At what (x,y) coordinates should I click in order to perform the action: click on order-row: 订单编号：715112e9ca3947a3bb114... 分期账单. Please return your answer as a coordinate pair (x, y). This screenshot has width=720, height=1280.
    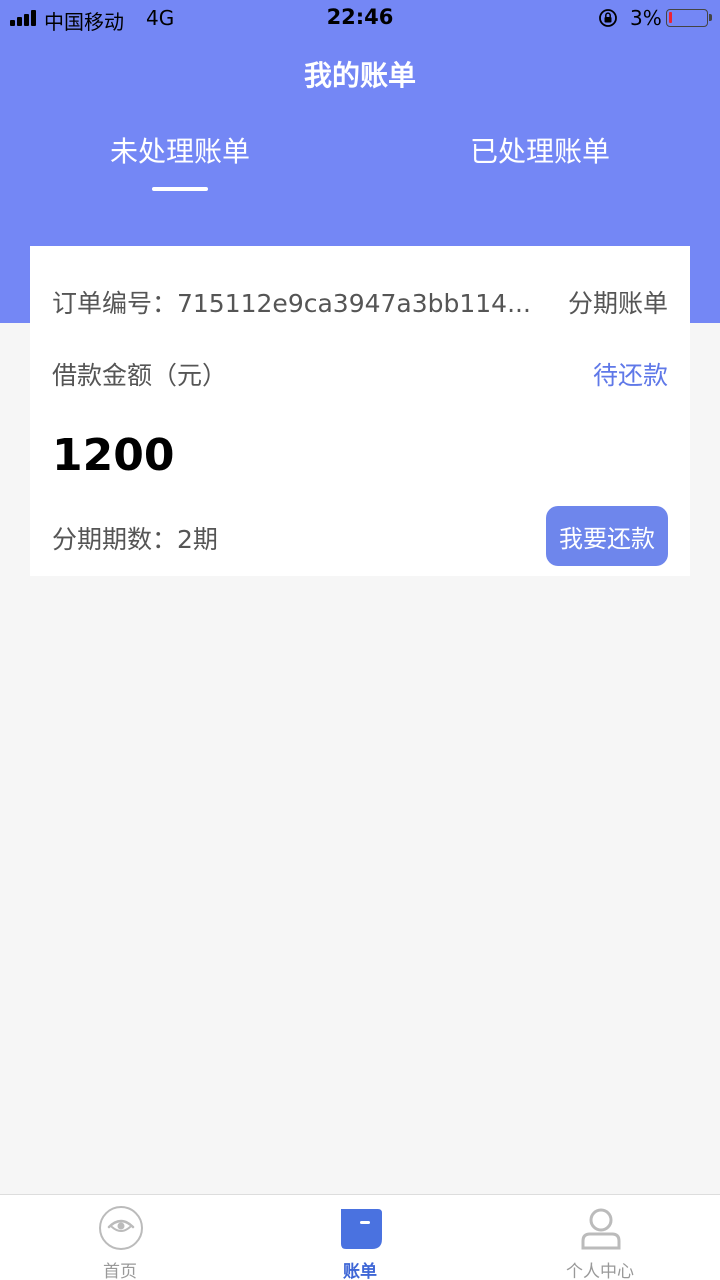
    Looking at the image, I should click on (360, 302).